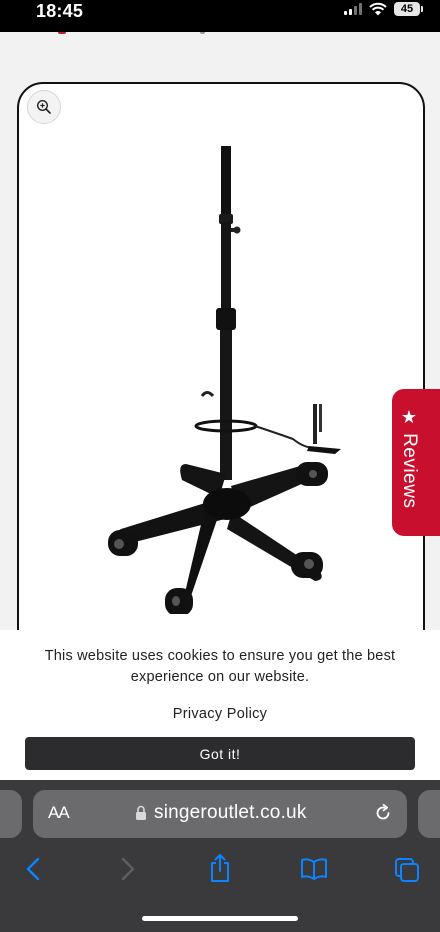  I want to click on next-tab-peek, so click(429, 814).